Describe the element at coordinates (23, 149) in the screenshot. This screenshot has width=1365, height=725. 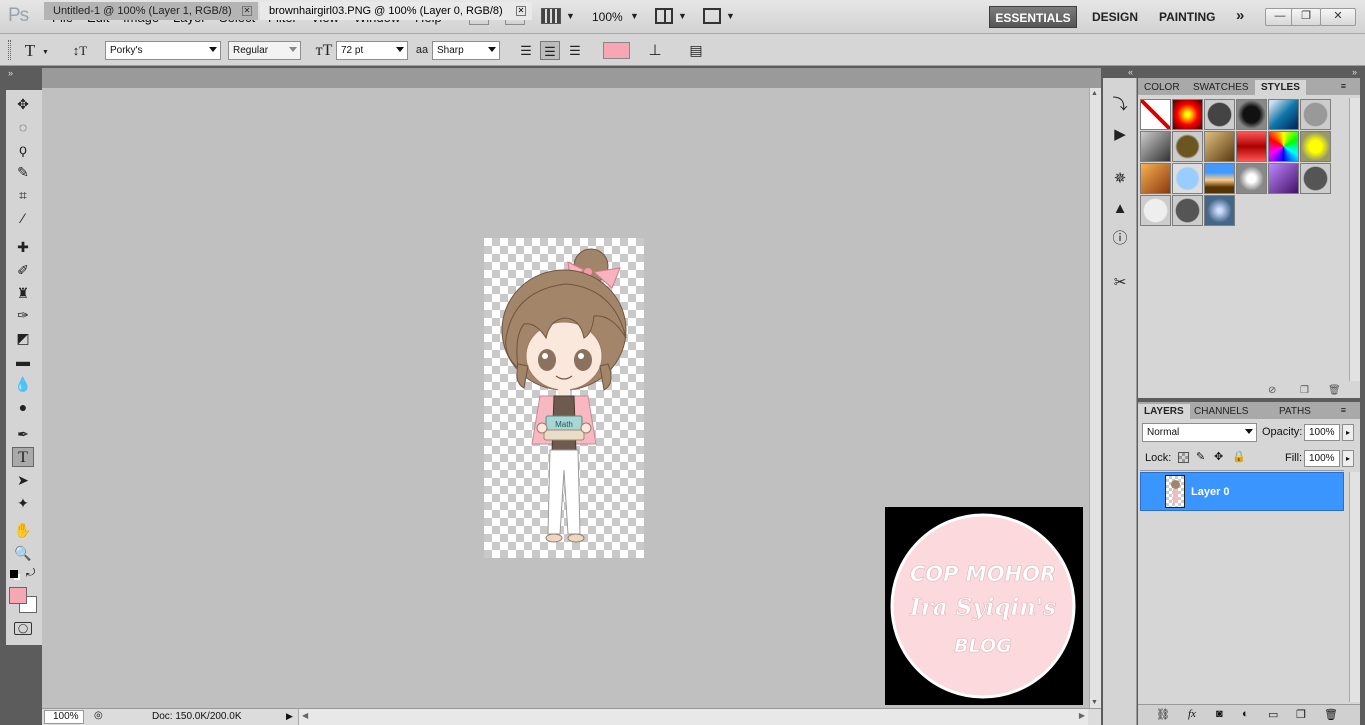
I see `lasso-tool-icon: ϙ` at that location.